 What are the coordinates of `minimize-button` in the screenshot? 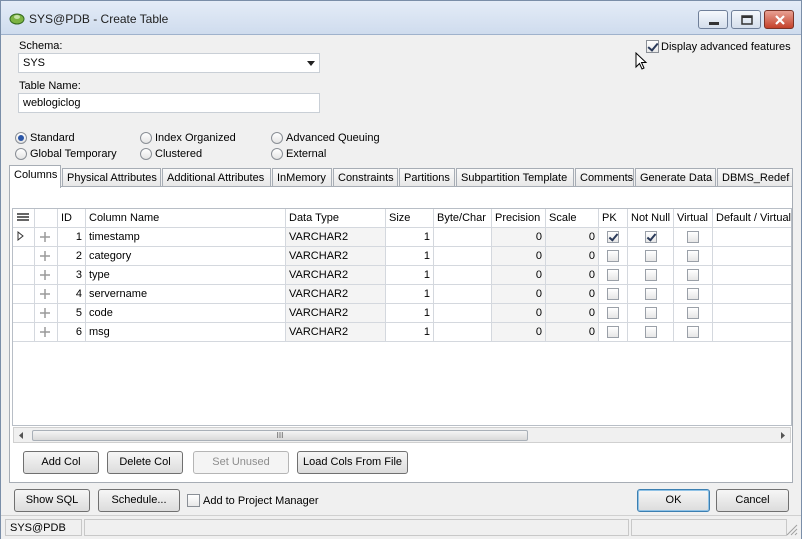 It's located at (713, 19).